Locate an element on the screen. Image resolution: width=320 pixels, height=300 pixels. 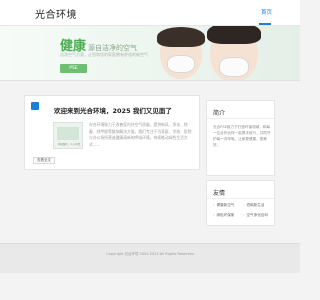
links-widget: 友情 健康新空气 低碳新生活 绿色环保家 空气净化百科 is located at coordinates (240, 203).